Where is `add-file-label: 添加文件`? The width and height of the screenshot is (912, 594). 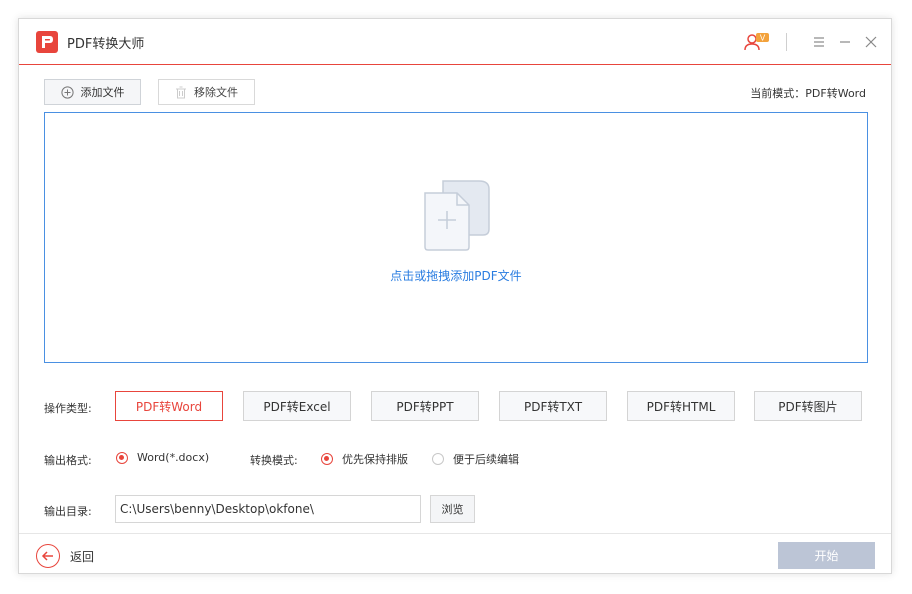
add-file-label: 添加文件 is located at coordinates (102, 92).